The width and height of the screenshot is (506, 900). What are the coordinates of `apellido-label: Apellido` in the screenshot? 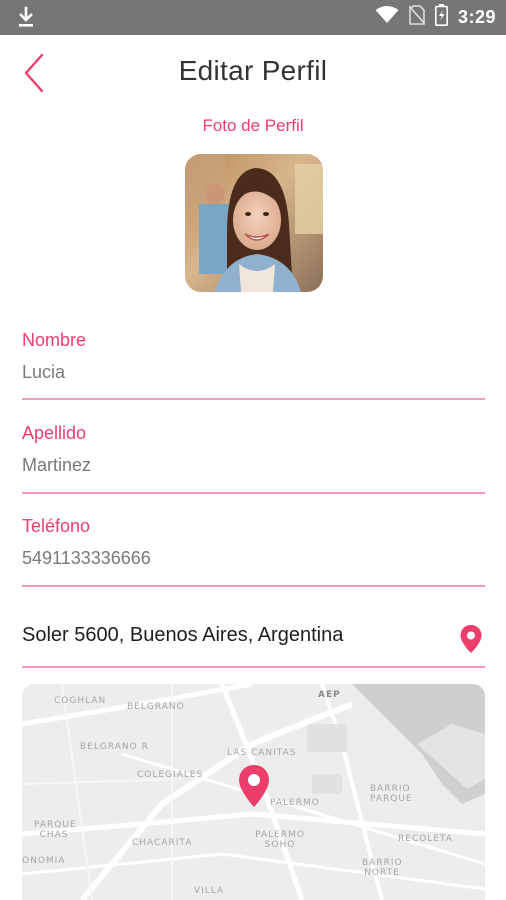 It's located at (54, 433).